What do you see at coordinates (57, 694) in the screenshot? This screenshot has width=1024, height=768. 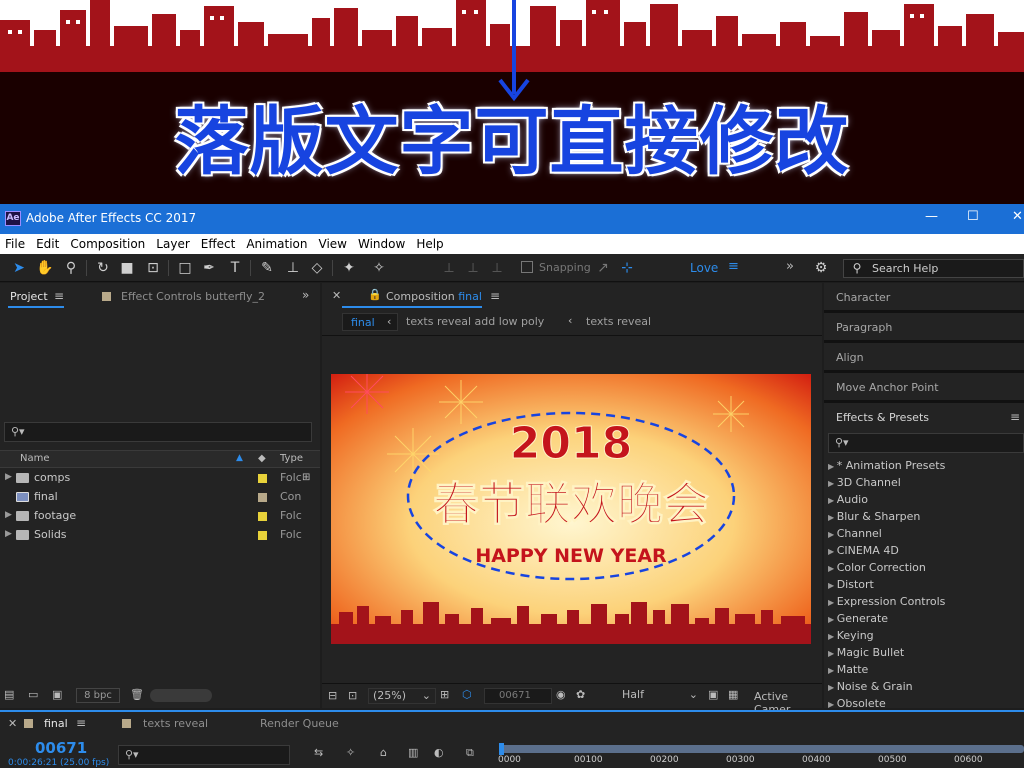 I see `new-composition-icon: ▣` at bounding box center [57, 694].